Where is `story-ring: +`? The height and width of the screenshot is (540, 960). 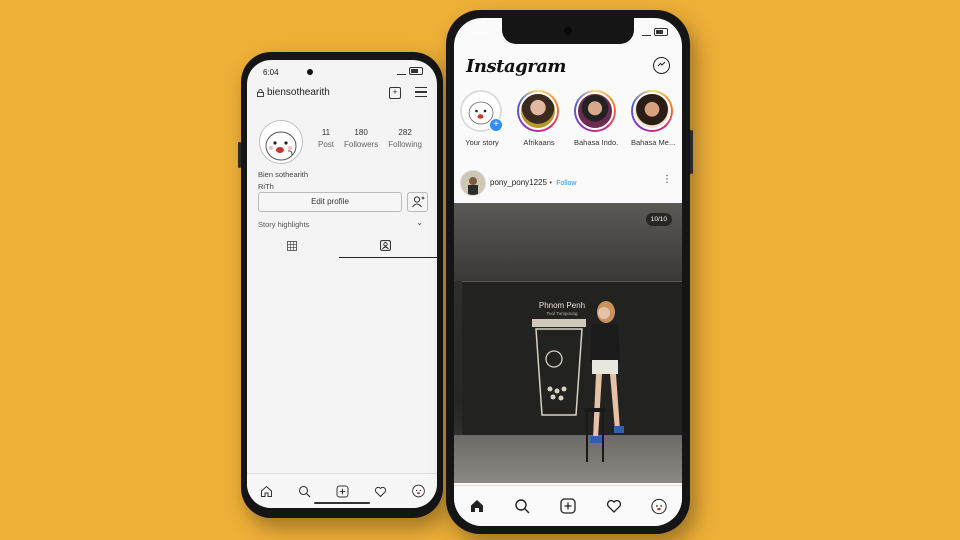
story-ring: + is located at coordinates (481, 111).